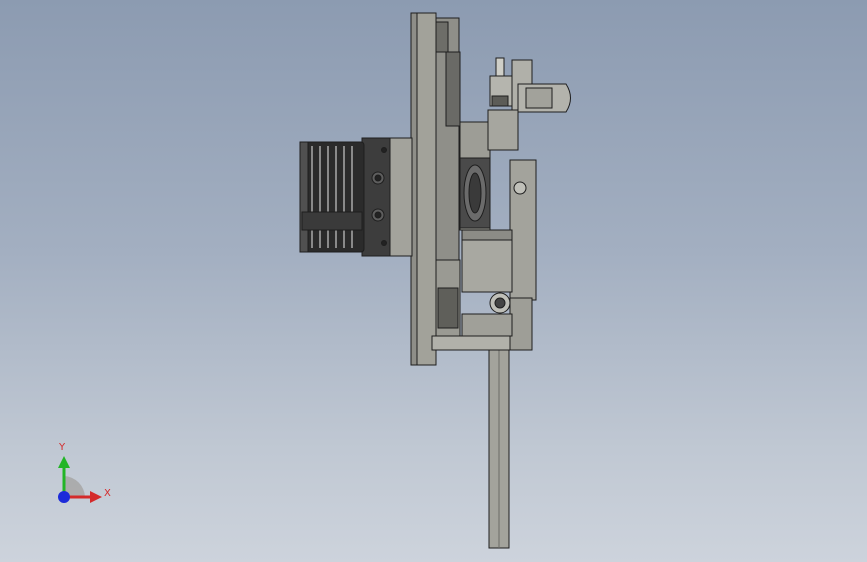  Describe the element at coordinates (62, 447) in the screenshot. I see `y-axis-label: Y` at that location.